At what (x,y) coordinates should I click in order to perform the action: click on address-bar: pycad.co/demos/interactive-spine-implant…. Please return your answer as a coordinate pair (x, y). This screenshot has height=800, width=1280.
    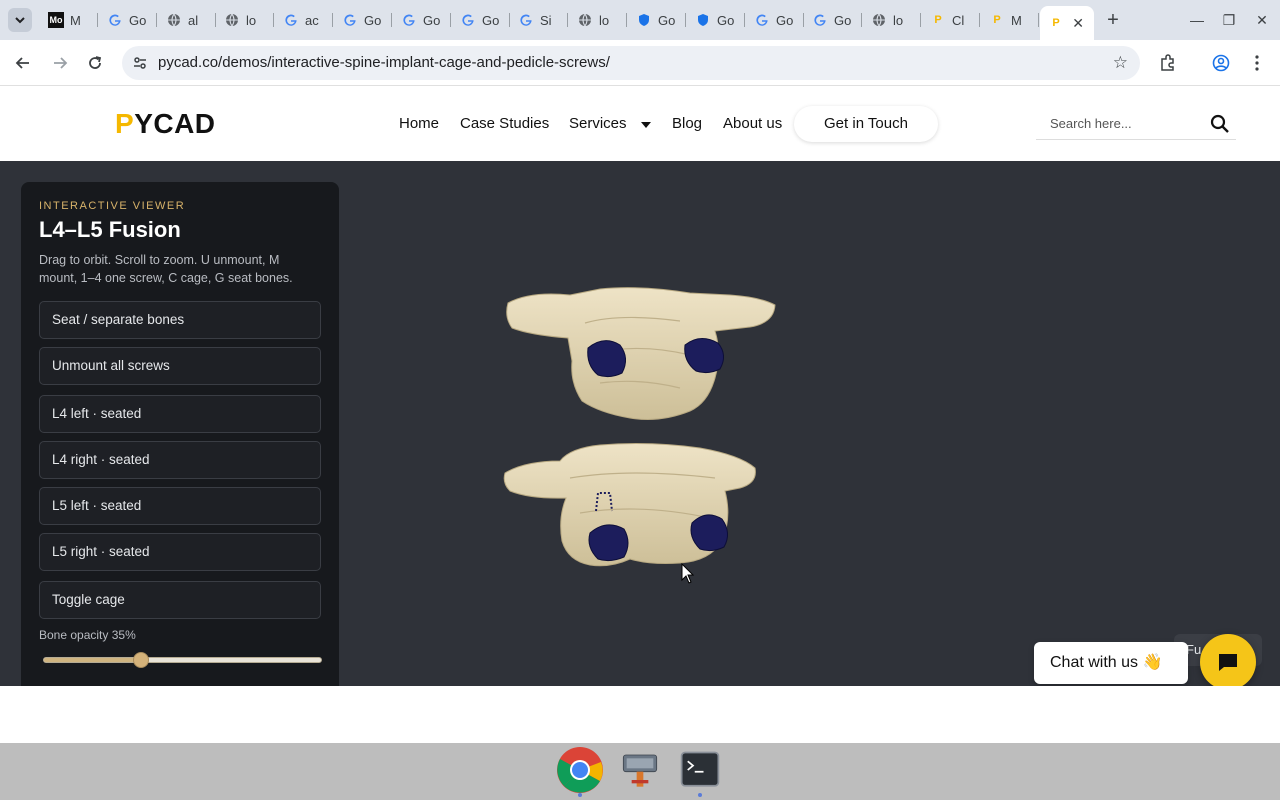
    Looking at the image, I should click on (631, 63).